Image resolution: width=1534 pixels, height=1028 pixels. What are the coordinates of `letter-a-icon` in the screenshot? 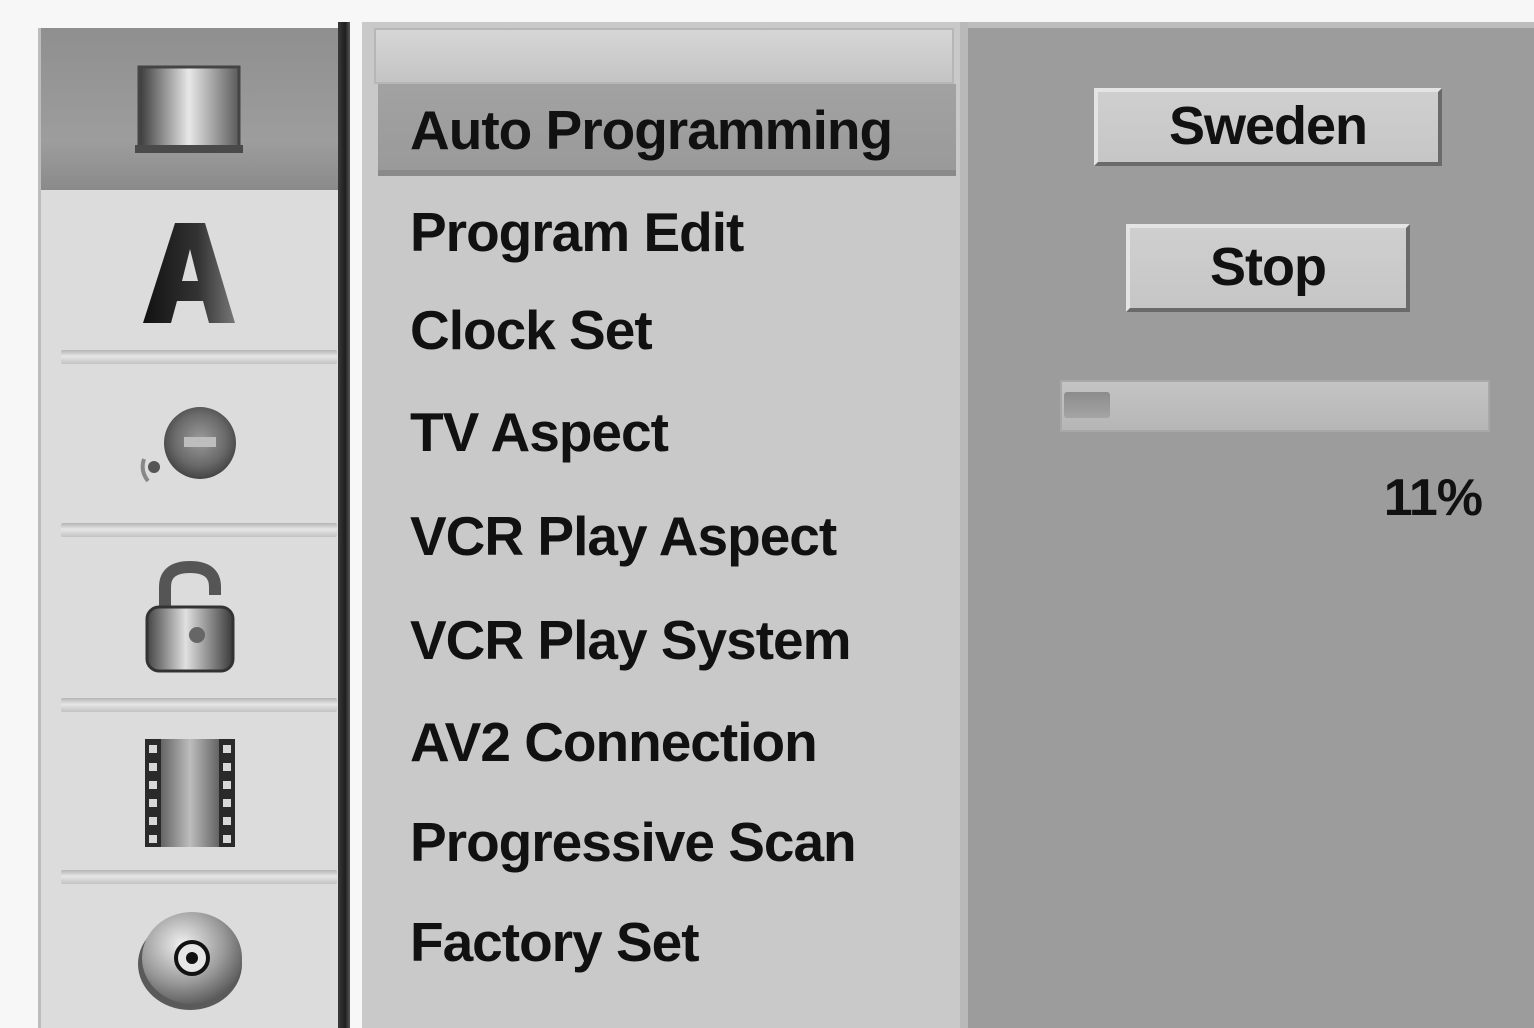 It's located at (188, 273).